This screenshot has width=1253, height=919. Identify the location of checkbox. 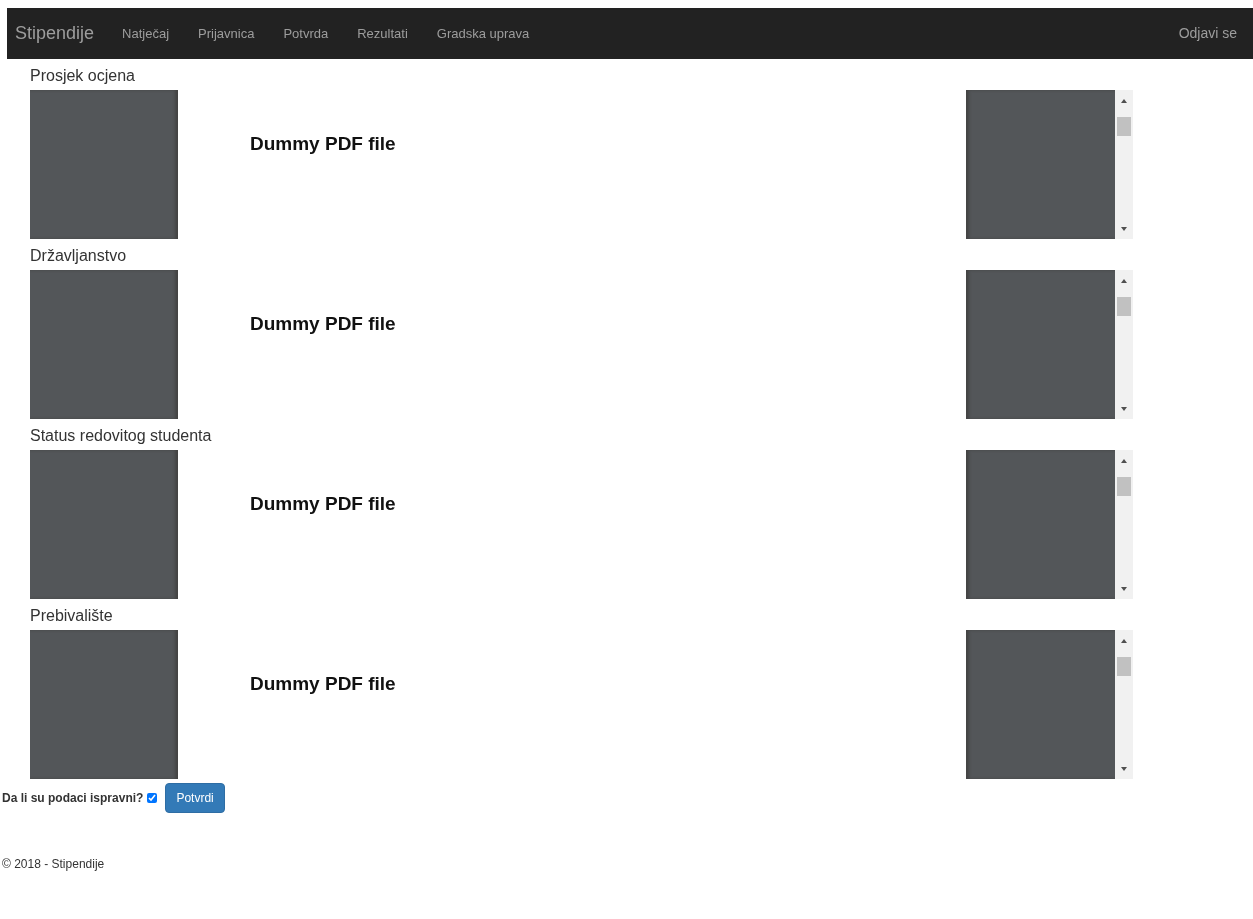
(152, 798).